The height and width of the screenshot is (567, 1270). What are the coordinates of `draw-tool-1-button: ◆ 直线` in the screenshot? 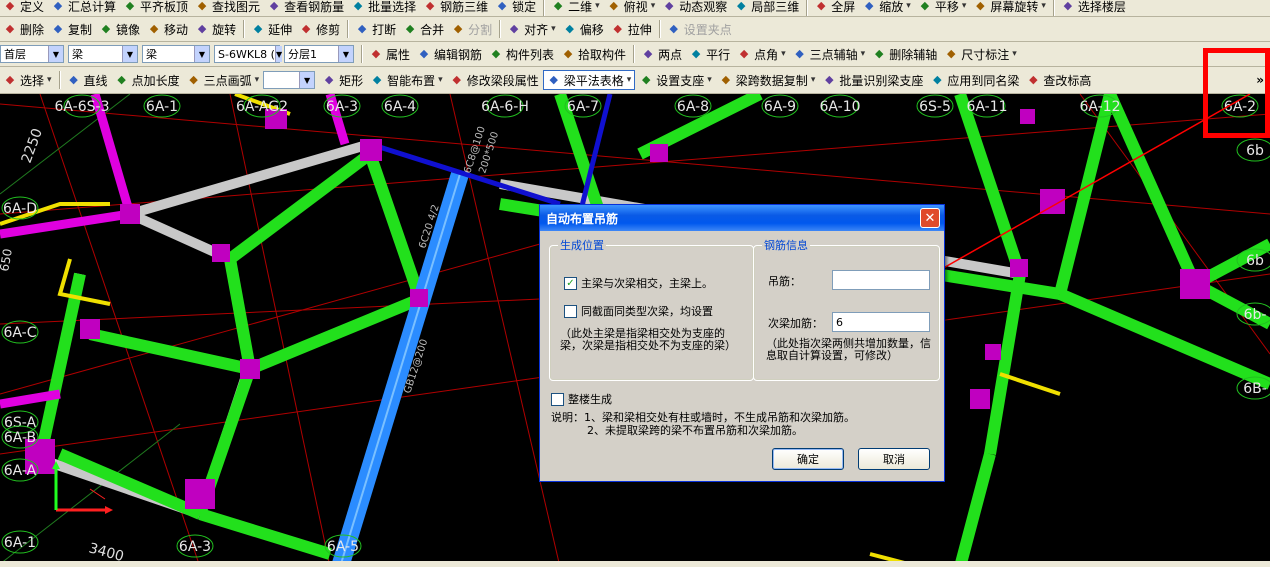 It's located at (87, 80).